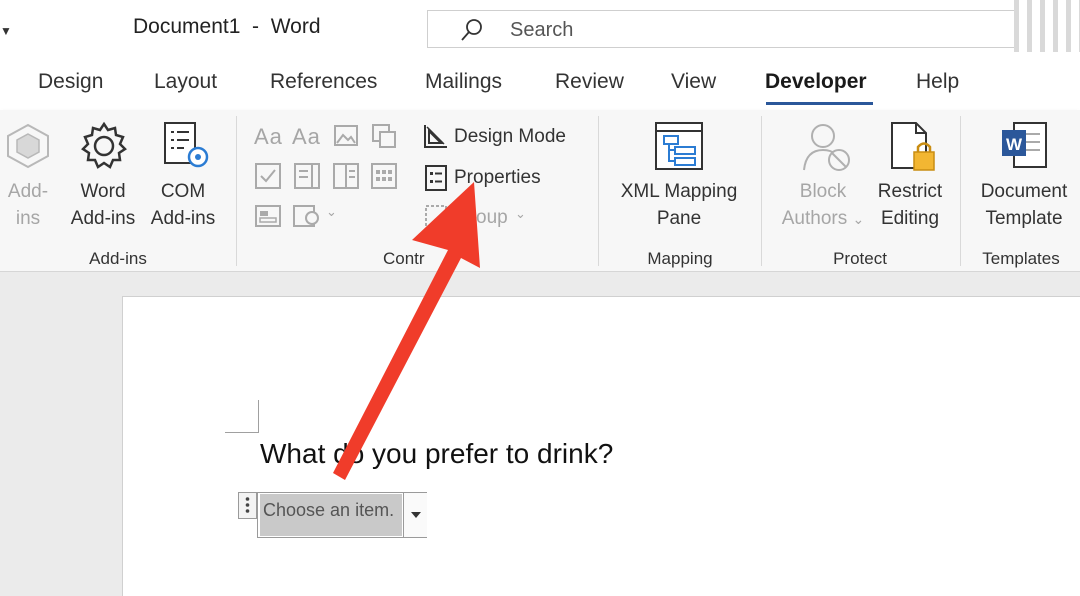 The image size is (1080, 596). What do you see at coordinates (819, 103) in the screenshot?
I see `active-tab-indicator` at bounding box center [819, 103].